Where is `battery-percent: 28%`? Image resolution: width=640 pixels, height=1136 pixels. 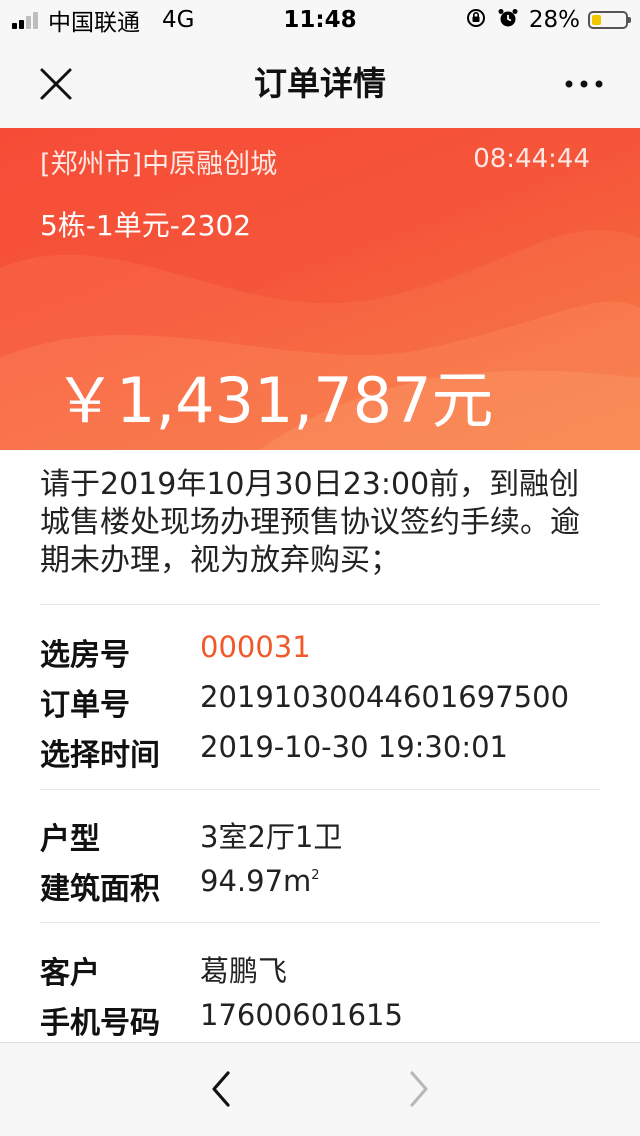
battery-percent: 28% is located at coordinates (554, 20).